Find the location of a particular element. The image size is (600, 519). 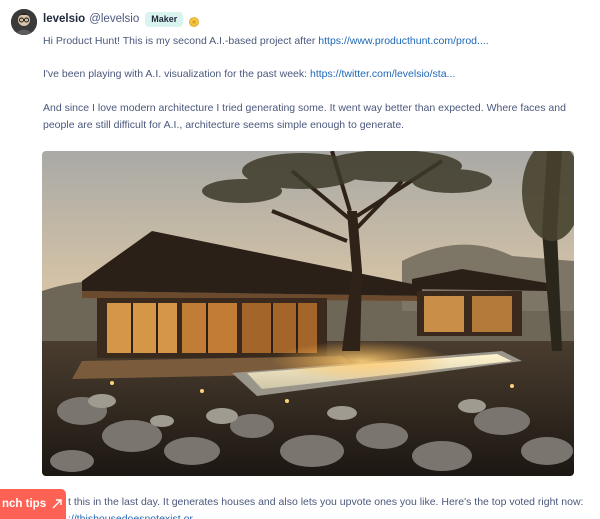

avatar is located at coordinates (24, 22).